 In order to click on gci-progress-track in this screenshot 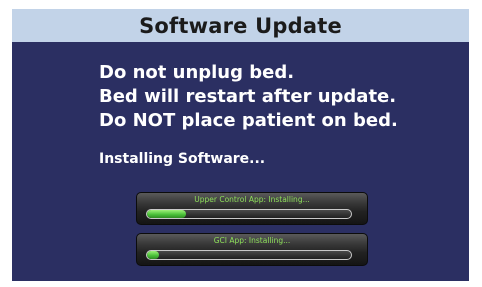, I will do `click(249, 255)`.